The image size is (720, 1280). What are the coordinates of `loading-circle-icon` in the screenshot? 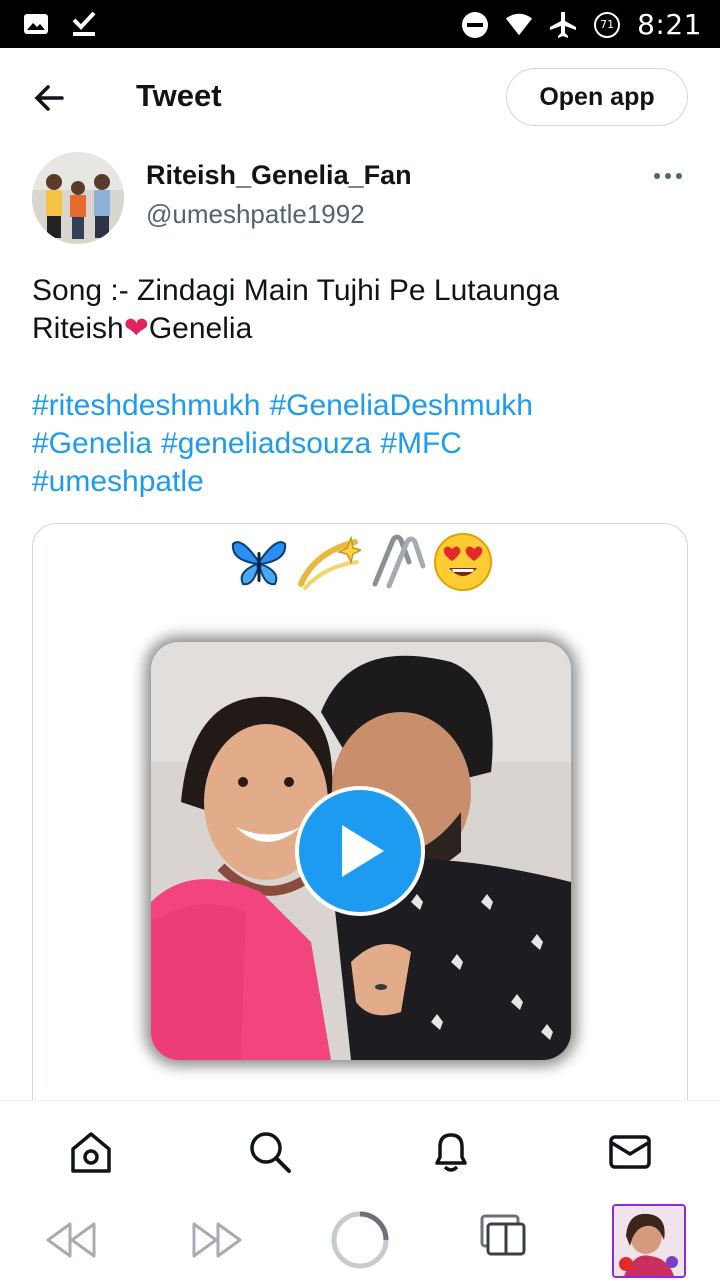 It's located at (360, 1242).